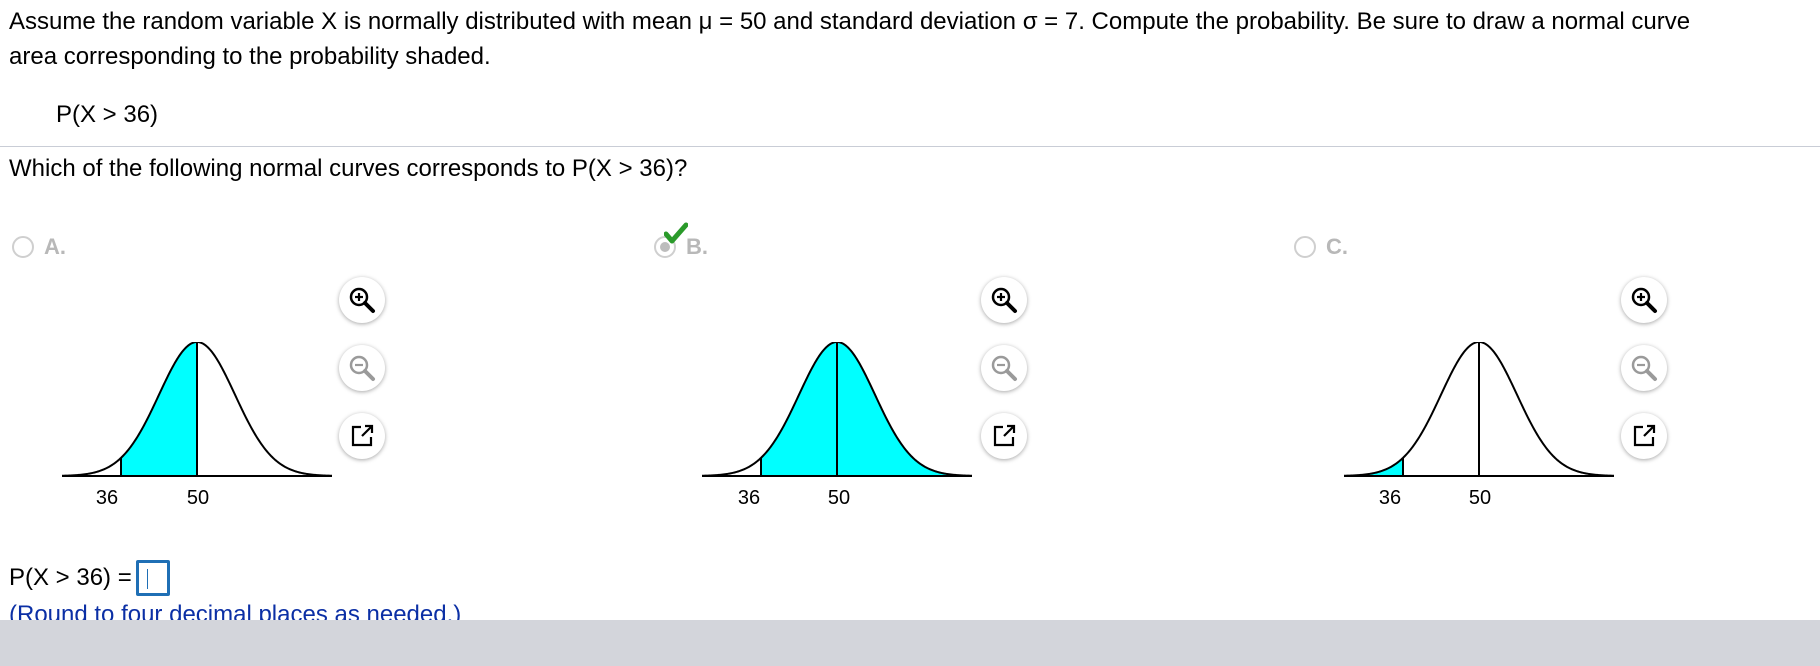  What do you see at coordinates (910, 146) in the screenshot?
I see `divider` at bounding box center [910, 146].